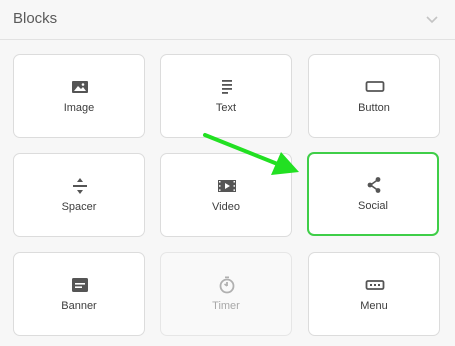 The width and height of the screenshot is (455, 346). Describe the element at coordinates (374, 306) in the screenshot. I see `block-label: Menu` at that location.